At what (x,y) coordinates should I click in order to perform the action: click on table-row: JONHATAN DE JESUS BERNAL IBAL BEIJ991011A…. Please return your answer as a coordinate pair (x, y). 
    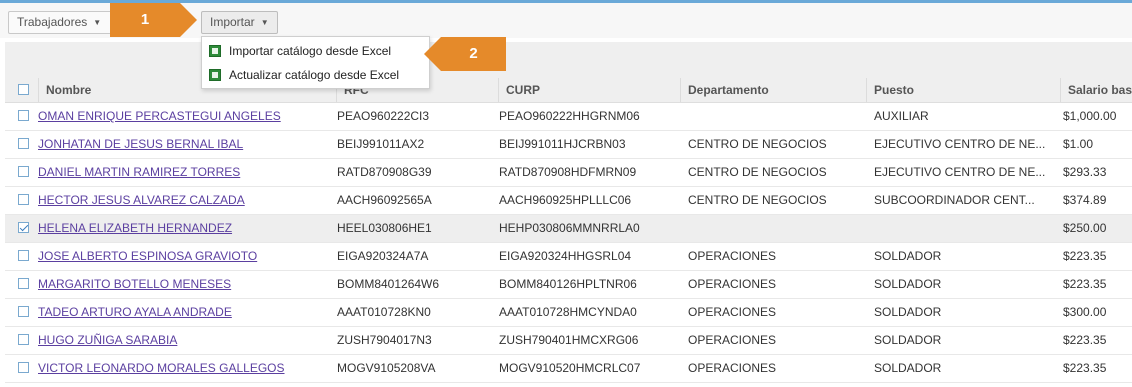
    Looking at the image, I should click on (568, 145).